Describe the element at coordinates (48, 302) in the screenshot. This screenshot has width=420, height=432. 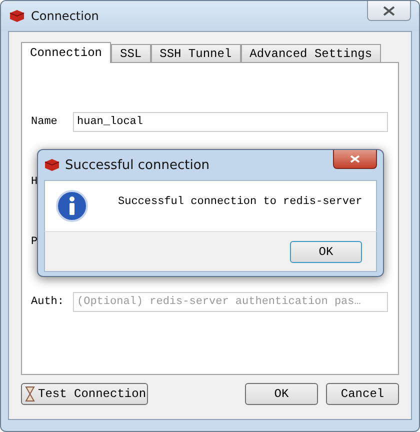
I see `field-label: Auth:` at that location.